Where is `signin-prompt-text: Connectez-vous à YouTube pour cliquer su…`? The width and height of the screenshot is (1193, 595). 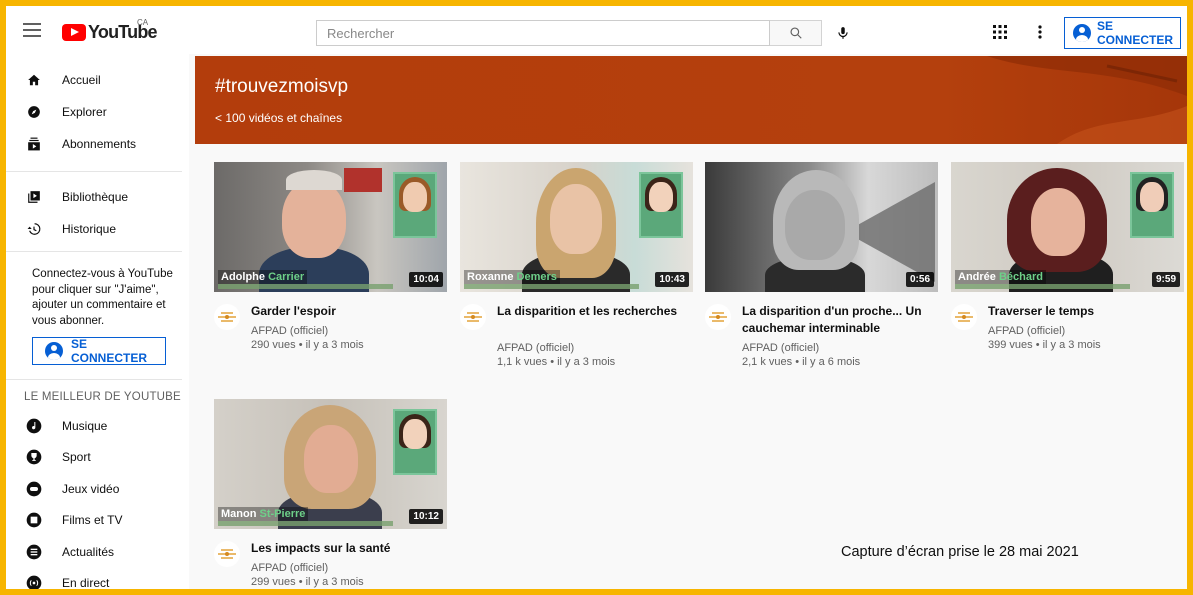 signin-prompt-text: Connectez-vous à YouTube pour cliquer su… is located at coordinates (102, 297).